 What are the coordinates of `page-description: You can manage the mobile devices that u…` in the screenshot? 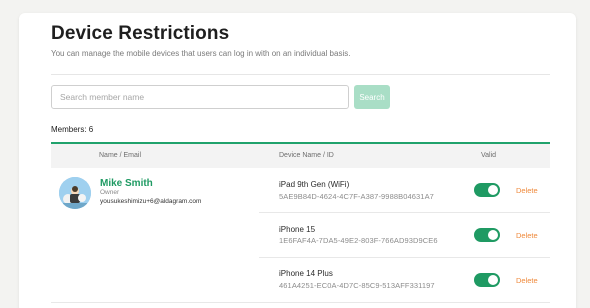 It's located at (201, 53).